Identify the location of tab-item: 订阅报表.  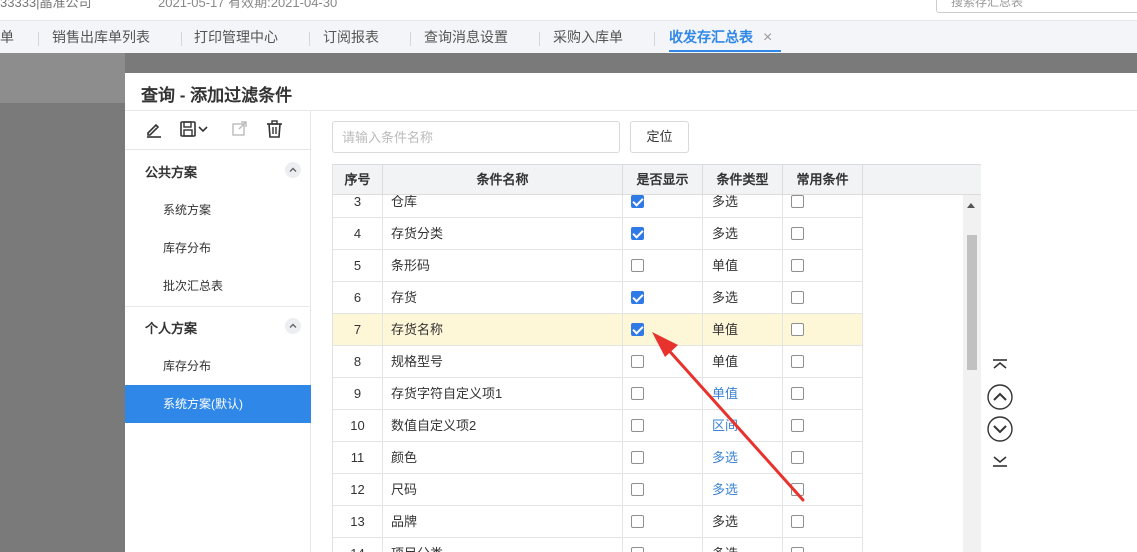
(351, 37).